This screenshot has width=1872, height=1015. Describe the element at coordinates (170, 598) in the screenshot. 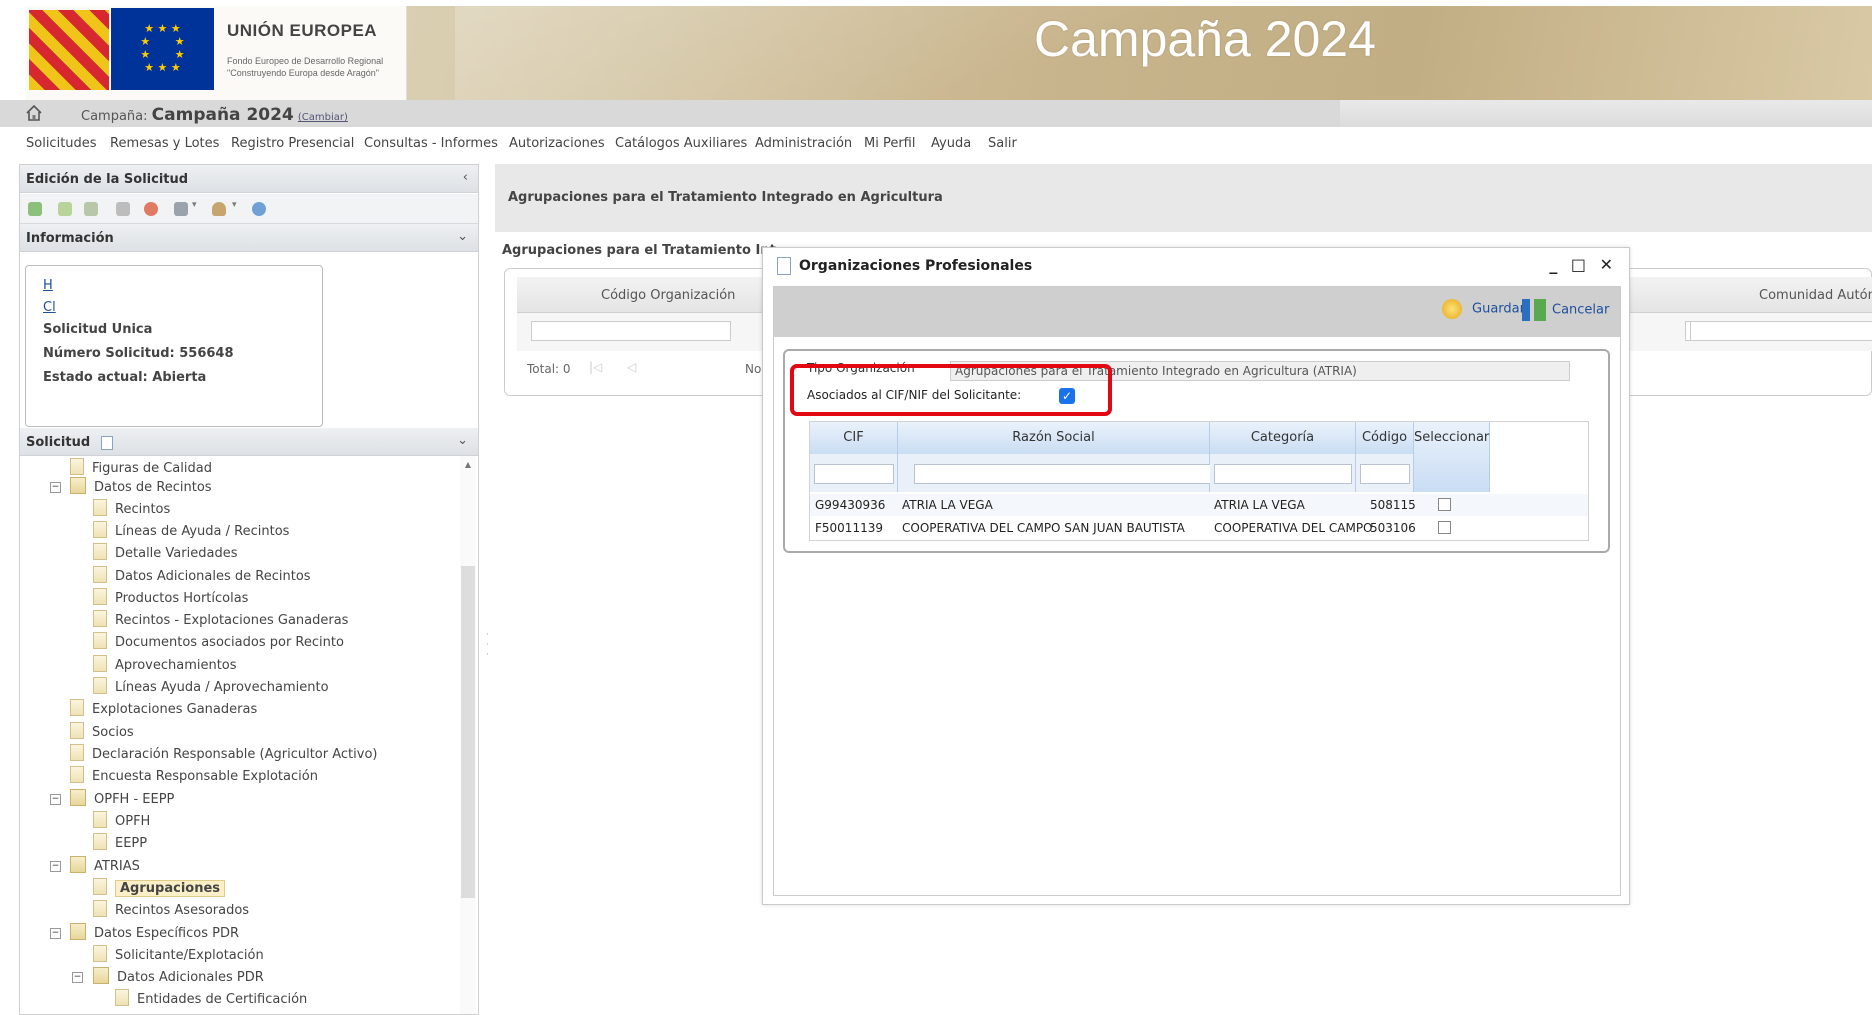

I see `tree-item: Productos Hortícolas` at that location.